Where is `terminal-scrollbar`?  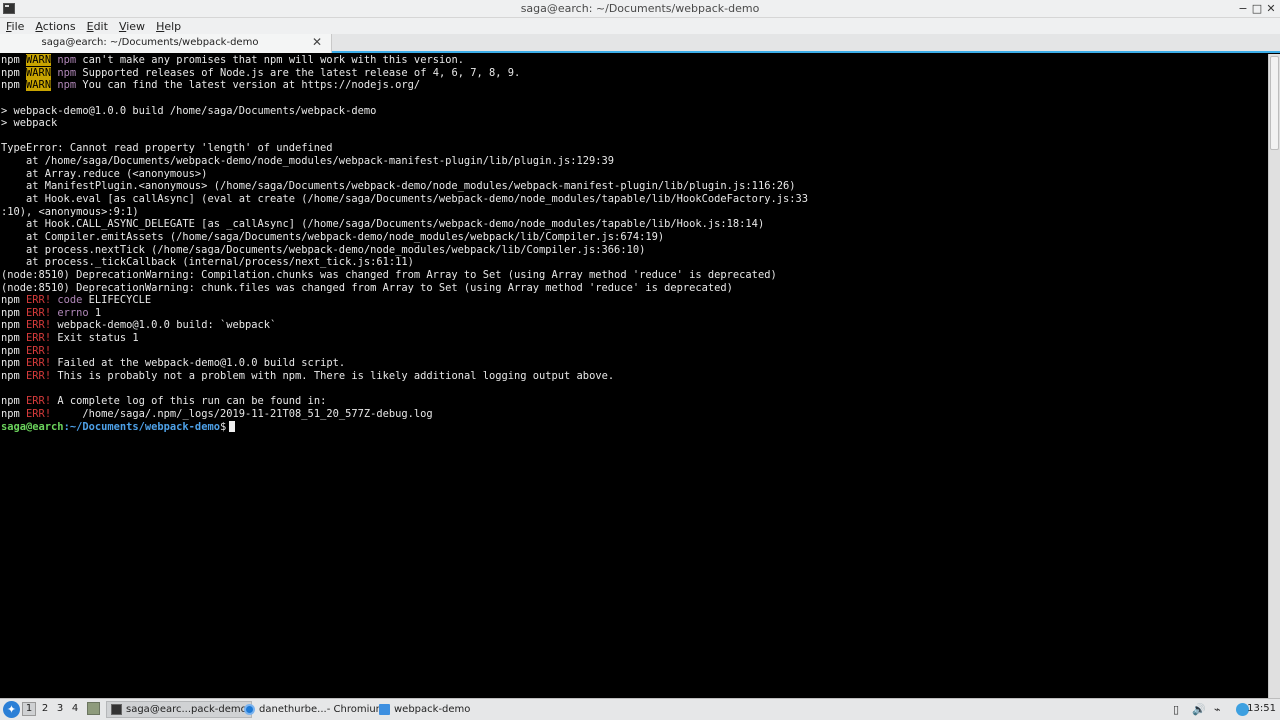
terminal-scrollbar is located at coordinates (1274, 376).